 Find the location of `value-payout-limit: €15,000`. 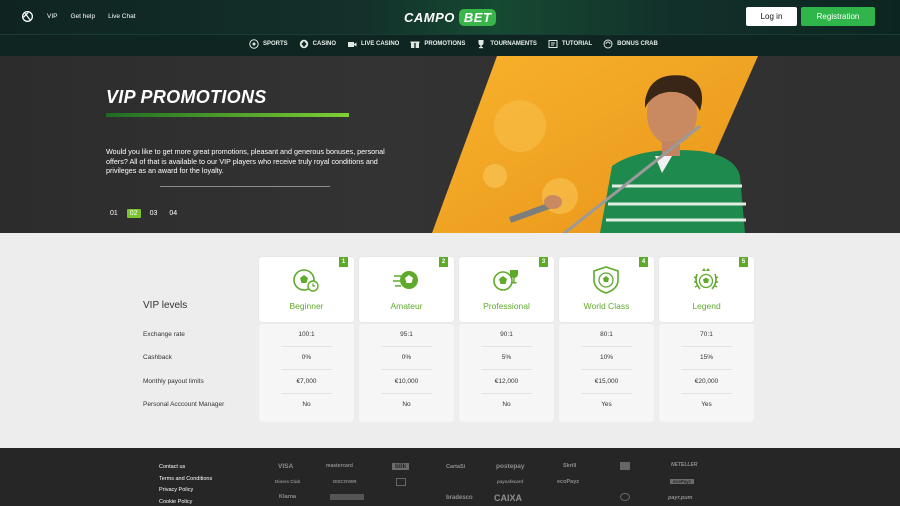

value-payout-limit: €15,000 is located at coordinates (606, 381).